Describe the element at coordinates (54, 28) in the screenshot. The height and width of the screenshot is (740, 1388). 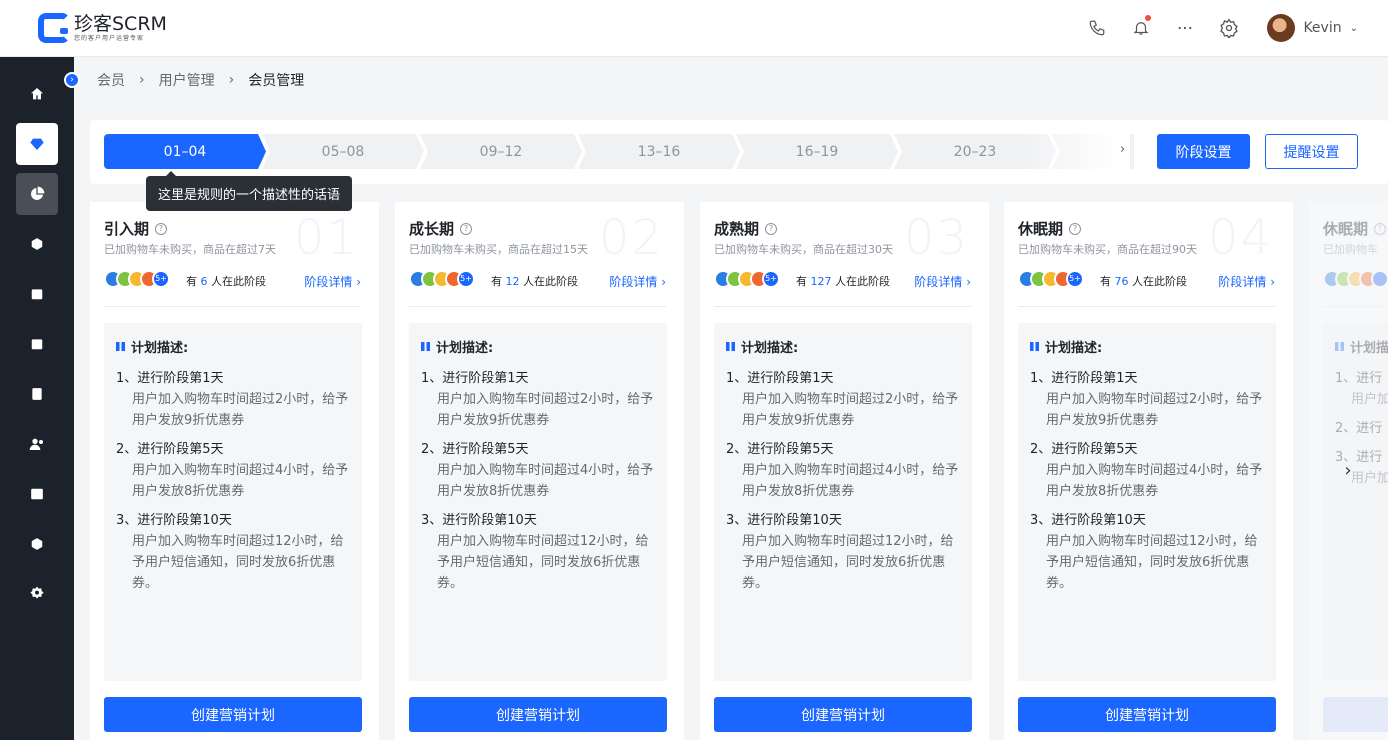
I see `logo-icon` at that location.